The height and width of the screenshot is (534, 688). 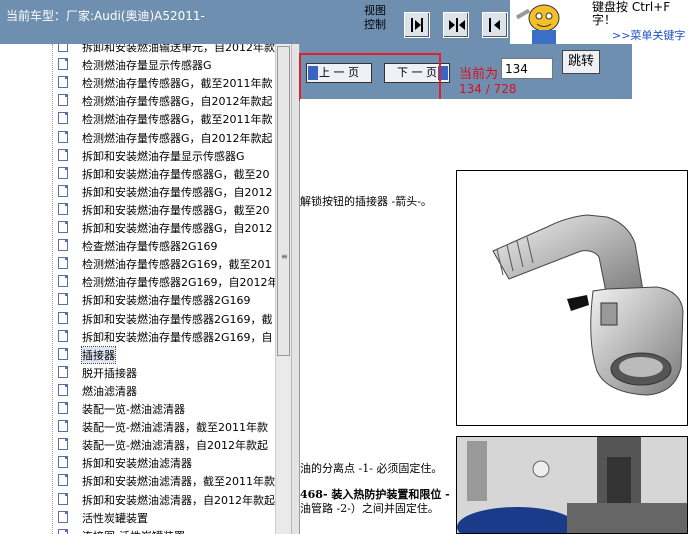 What do you see at coordinates (375, 17) in the screenshot?
I see `view-control-label: 视图控制` at bounding box center [375, 17].